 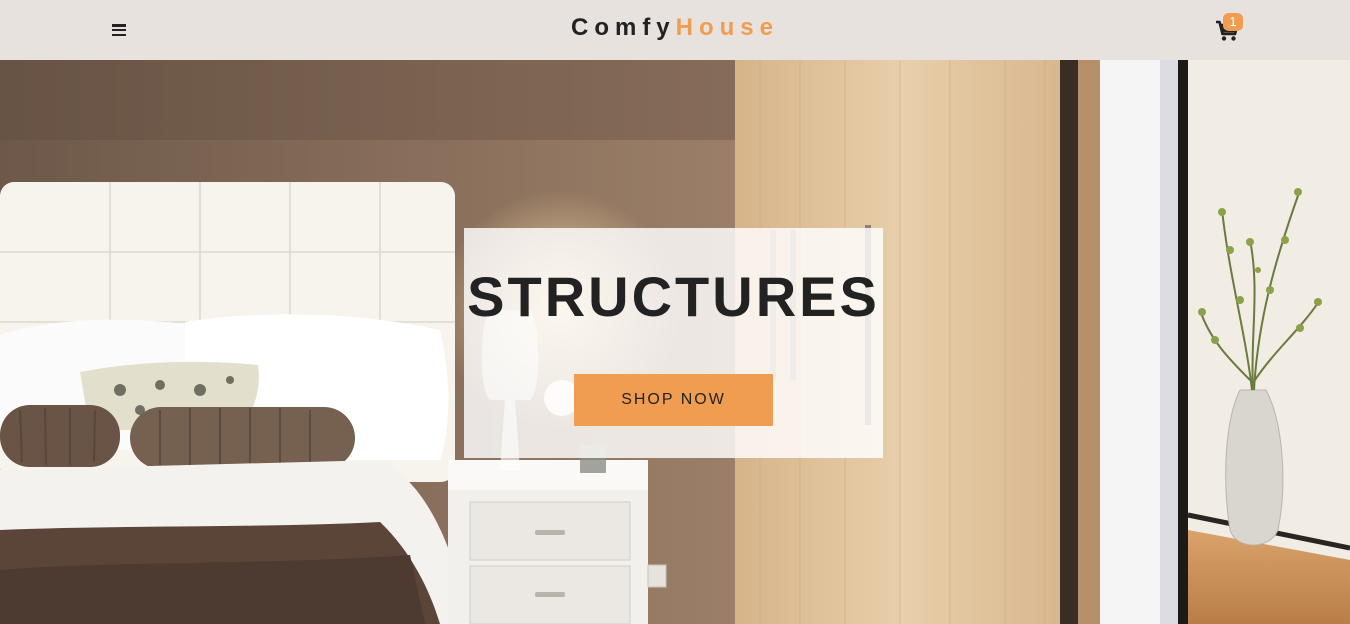 What do you see at coordinates (673, 400) in the screenshot?
I see `shop-now-button: SHOP NOW` at bounding box center [673, 400].